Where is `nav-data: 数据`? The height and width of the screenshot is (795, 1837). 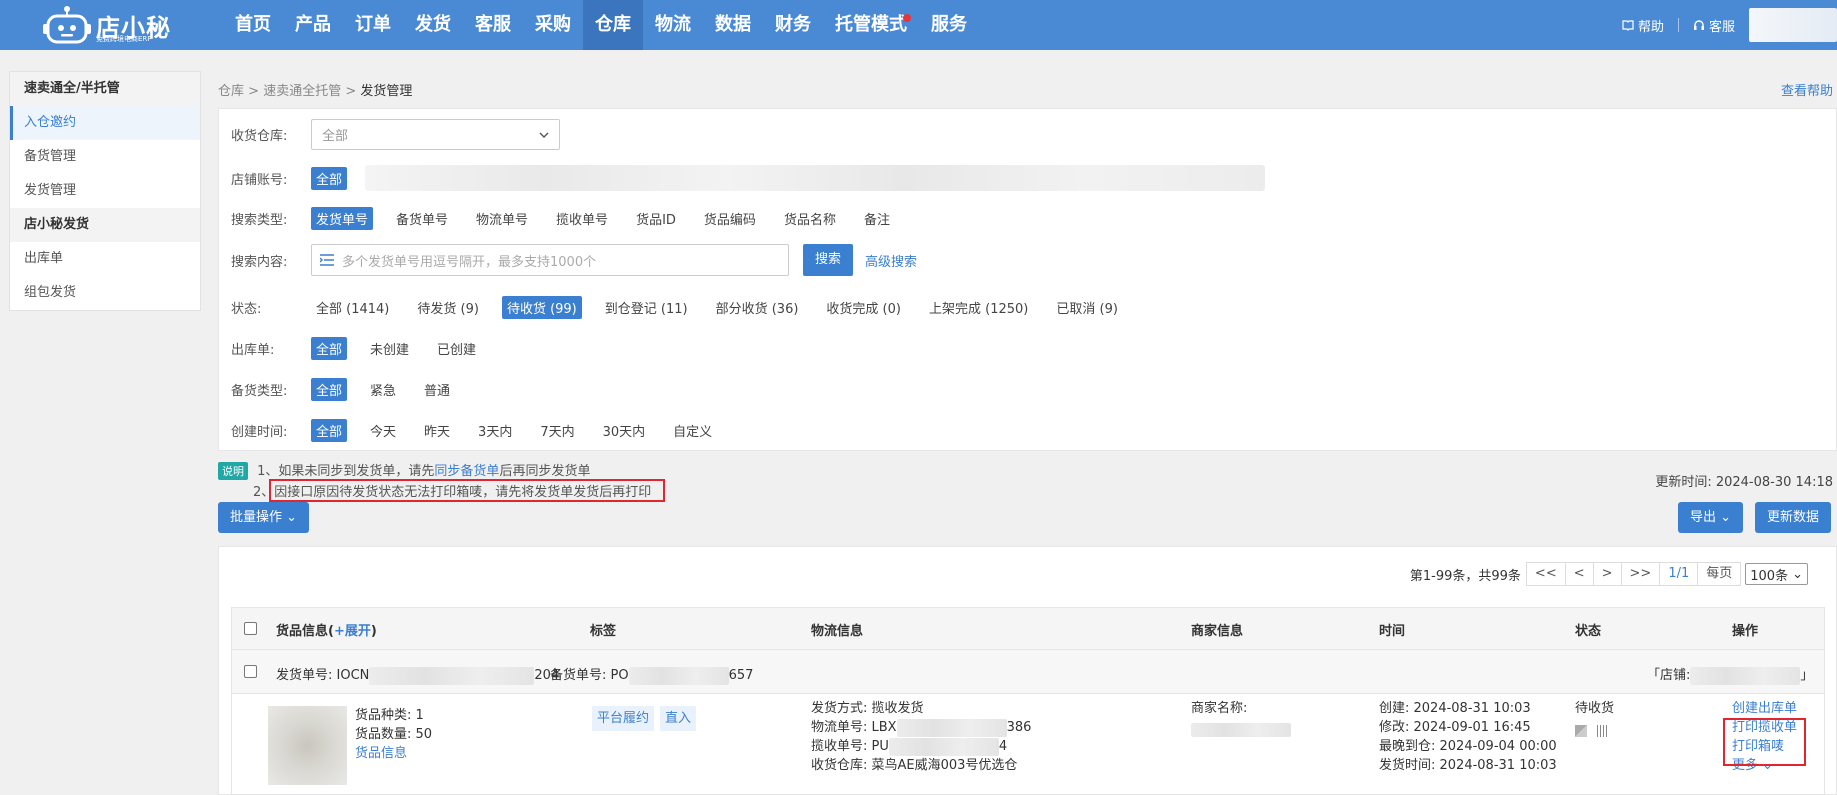
nav-data: 数据 is located at coordinates (733, 25).